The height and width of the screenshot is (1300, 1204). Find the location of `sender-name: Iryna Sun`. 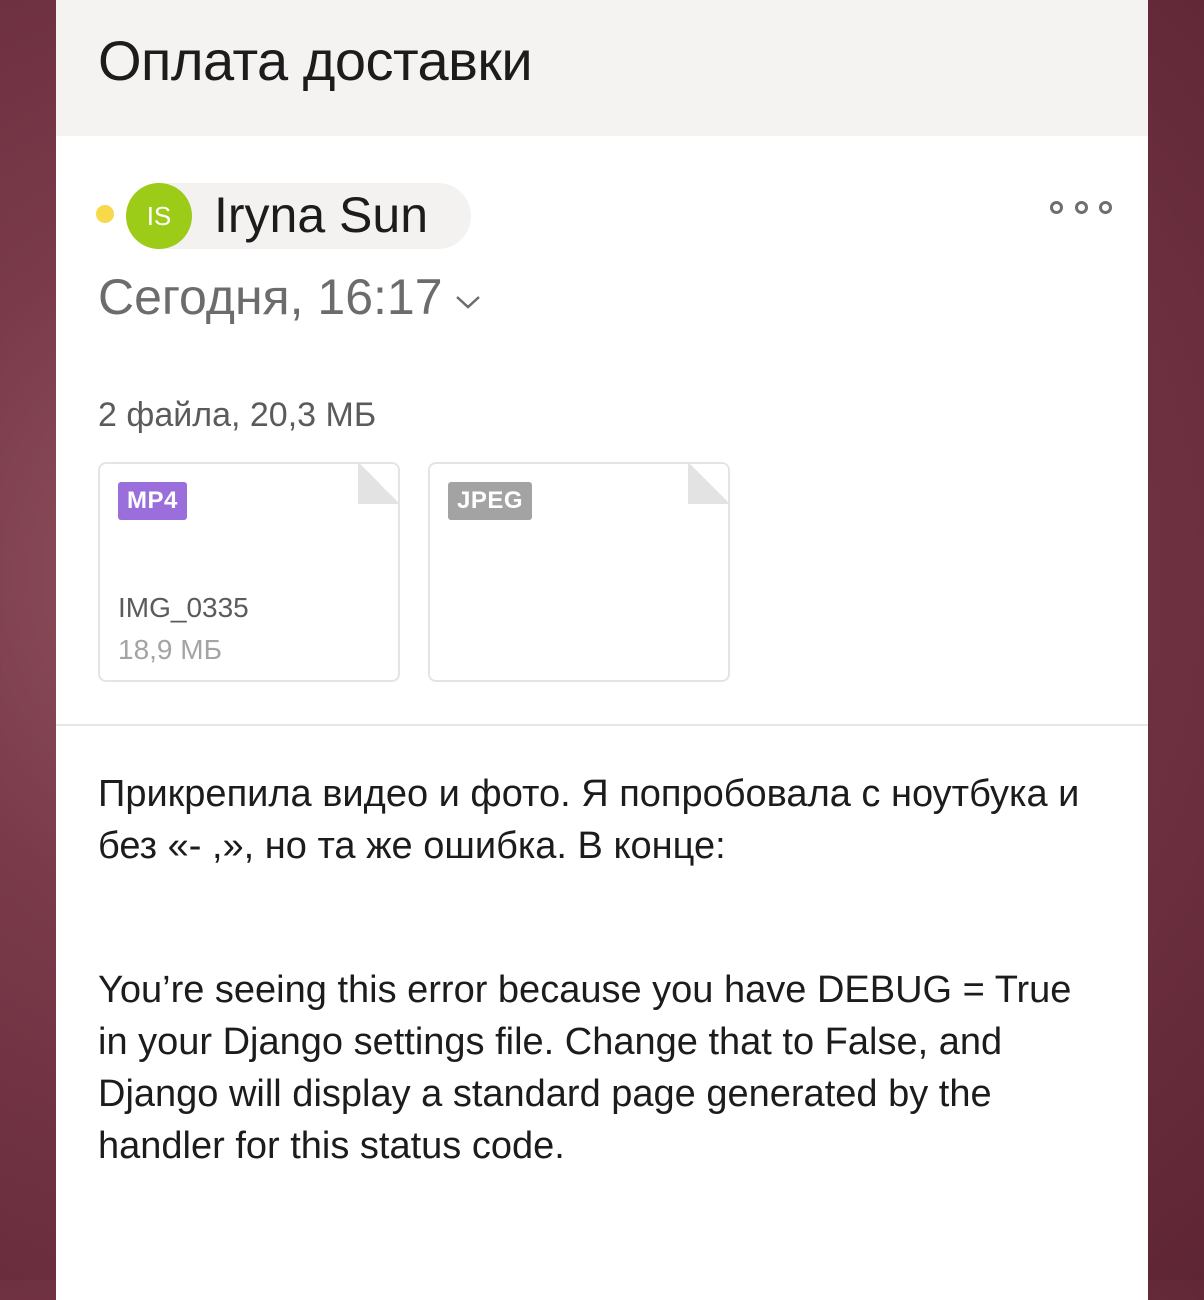

sender-name: Iryna Sun is located at coordinates (321, 215).